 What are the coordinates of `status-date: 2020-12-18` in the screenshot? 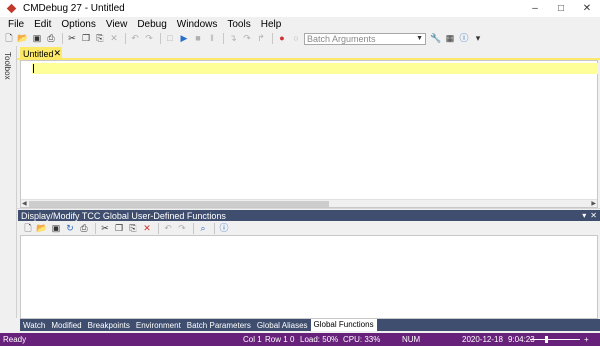 It's located at (482, 339).